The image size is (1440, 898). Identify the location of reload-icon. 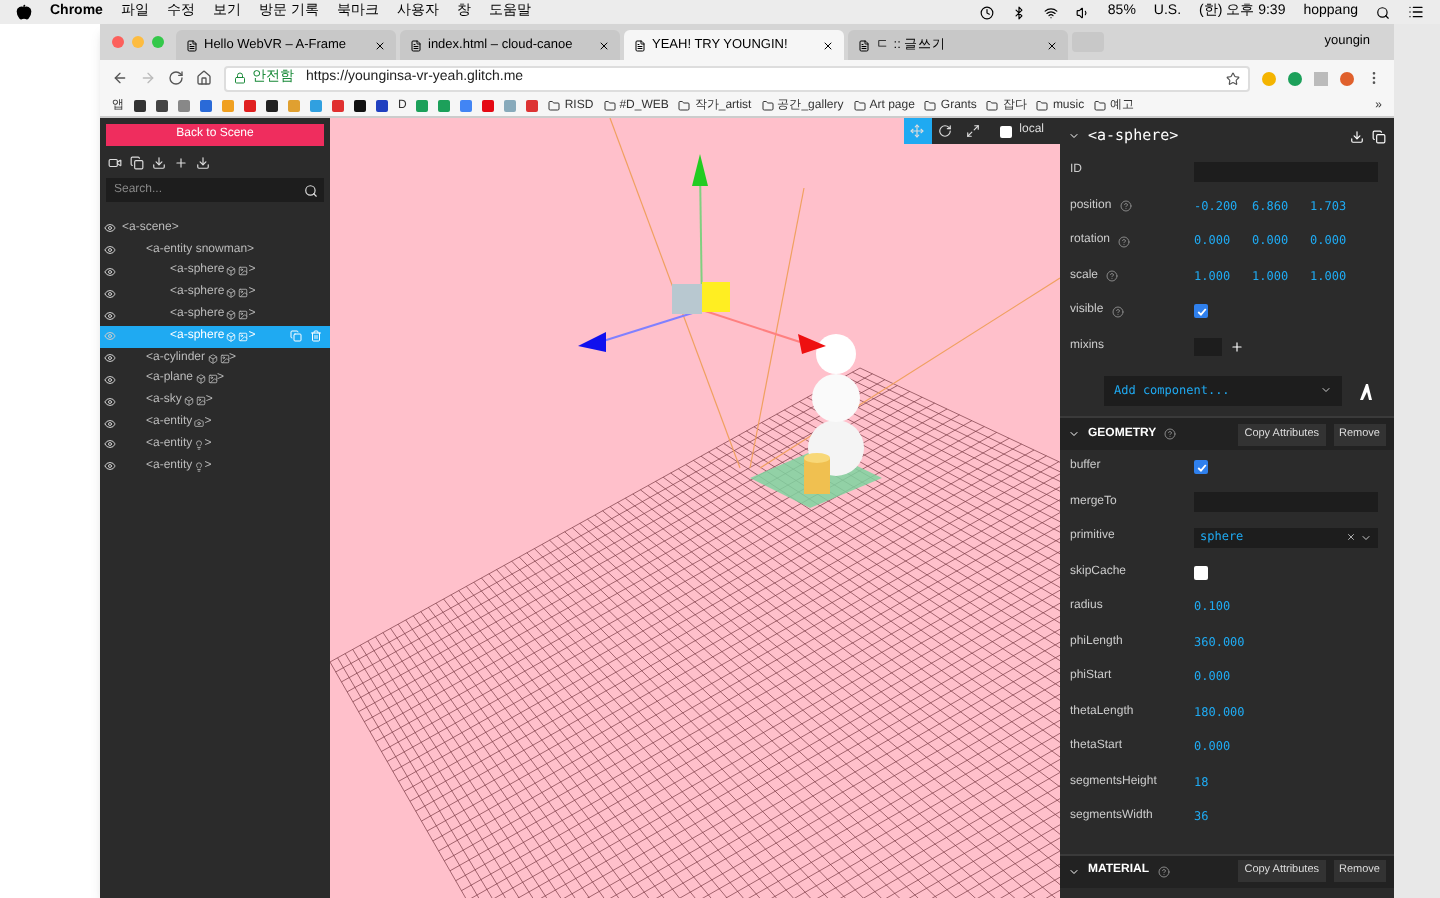
(176, 78).